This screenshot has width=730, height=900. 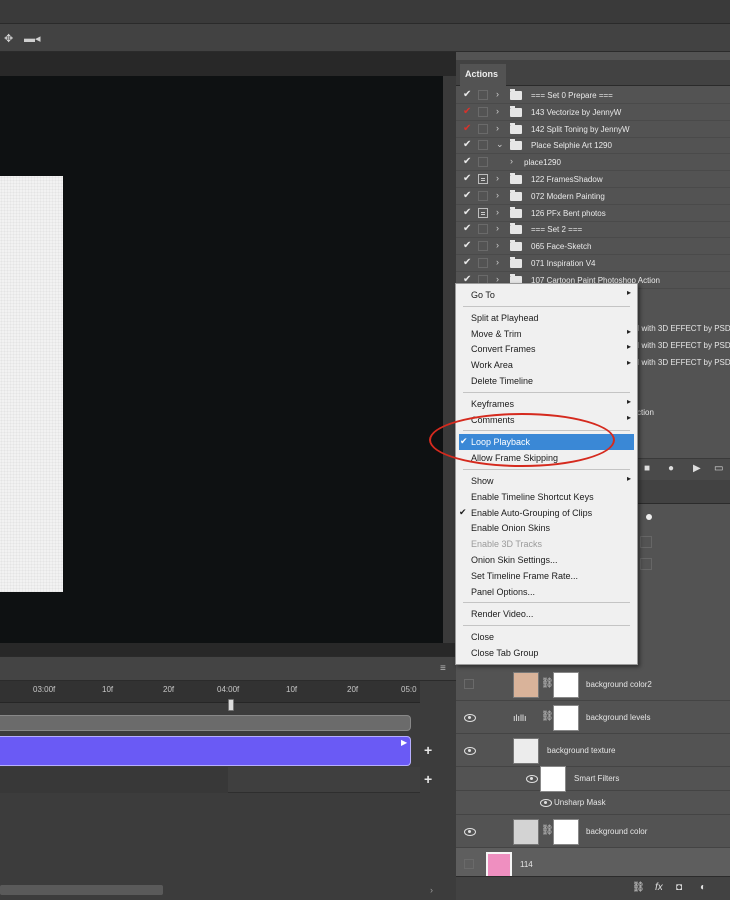 What do you see at coordinates (546, 497) in the screenshot?
I see `menu-item-enable-timeline-shortcut-keys: Enable Timeline Shortcut Keys` at bounding box center [546, 497].